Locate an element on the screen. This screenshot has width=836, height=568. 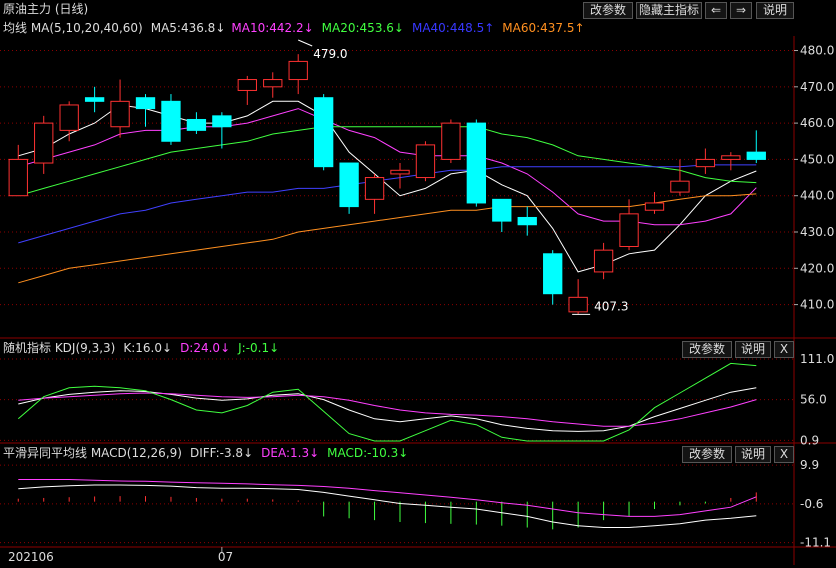
window-title-text: 原油主力 (日线) is located at coordinates (46, 9).